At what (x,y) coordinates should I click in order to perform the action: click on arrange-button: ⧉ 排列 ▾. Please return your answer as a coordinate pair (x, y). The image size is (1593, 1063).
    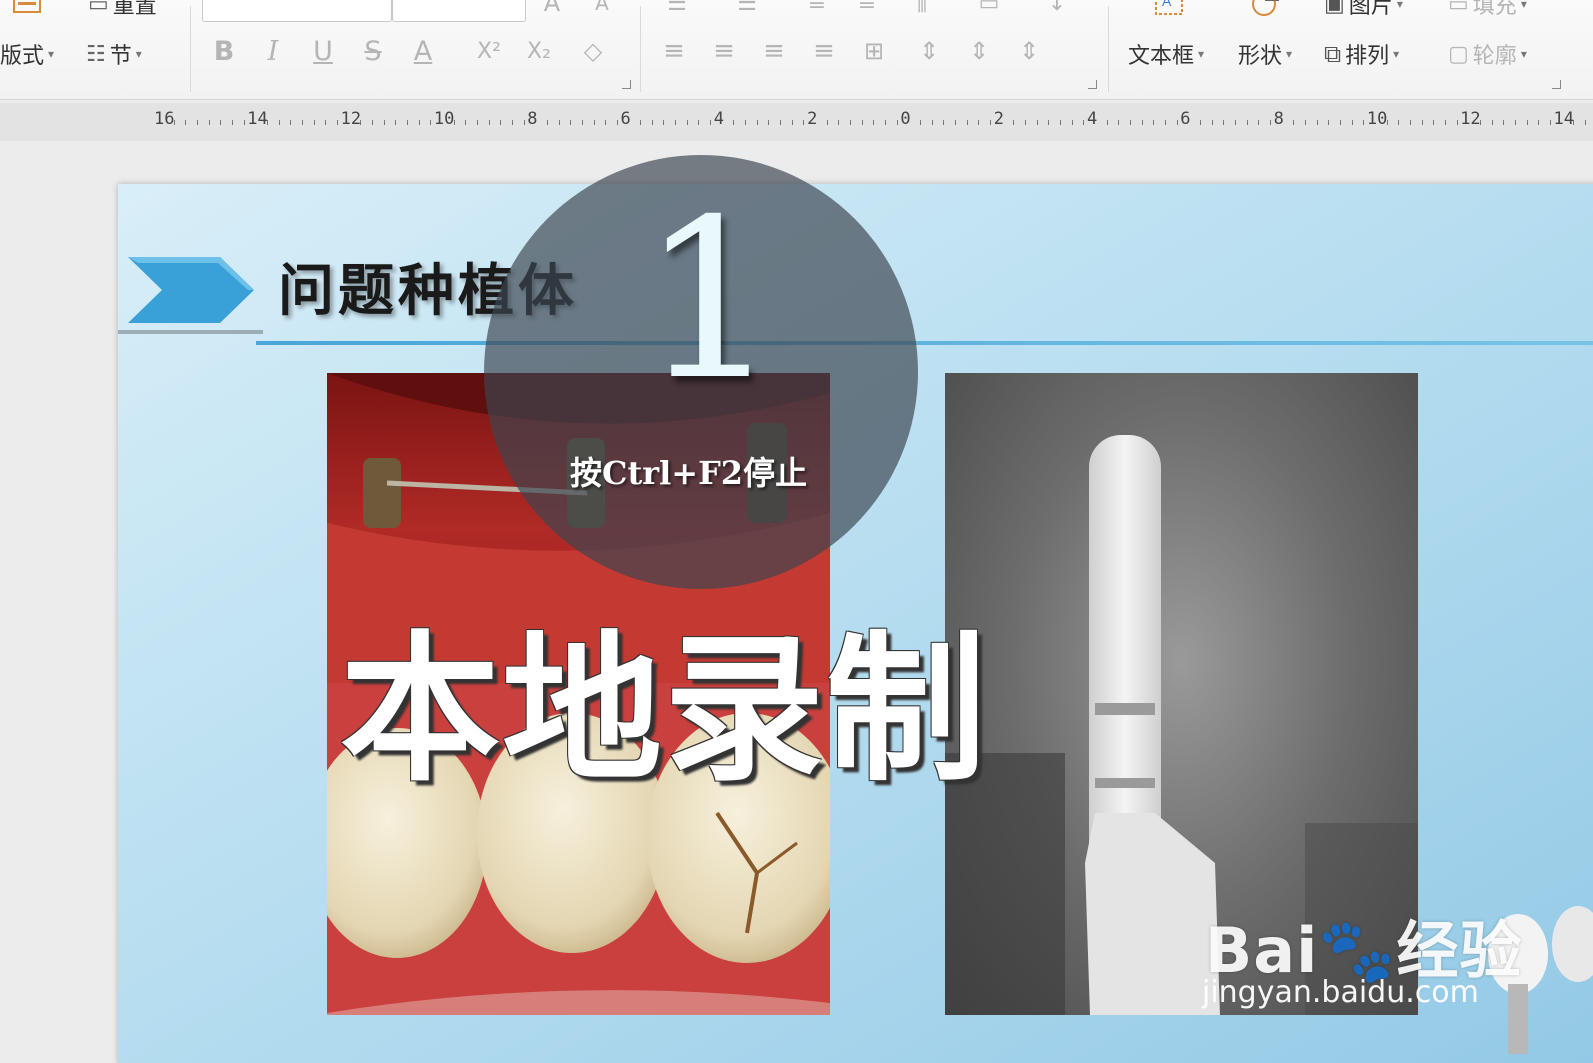
    Looking at the image, I should click on (1361, 54).